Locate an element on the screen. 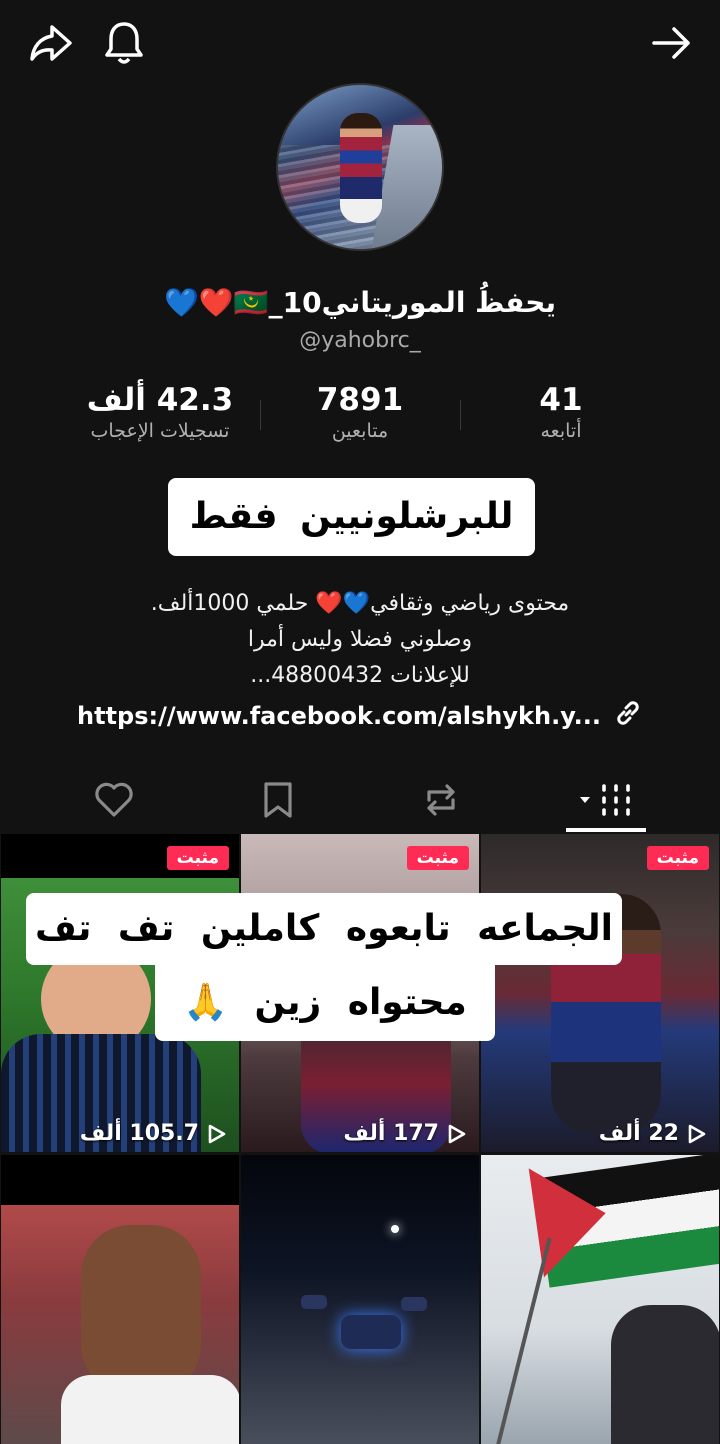 The width and height of the screenshot is (720, 1444). stat-following: 41 أتابعه is located at coordinates (561, 412).